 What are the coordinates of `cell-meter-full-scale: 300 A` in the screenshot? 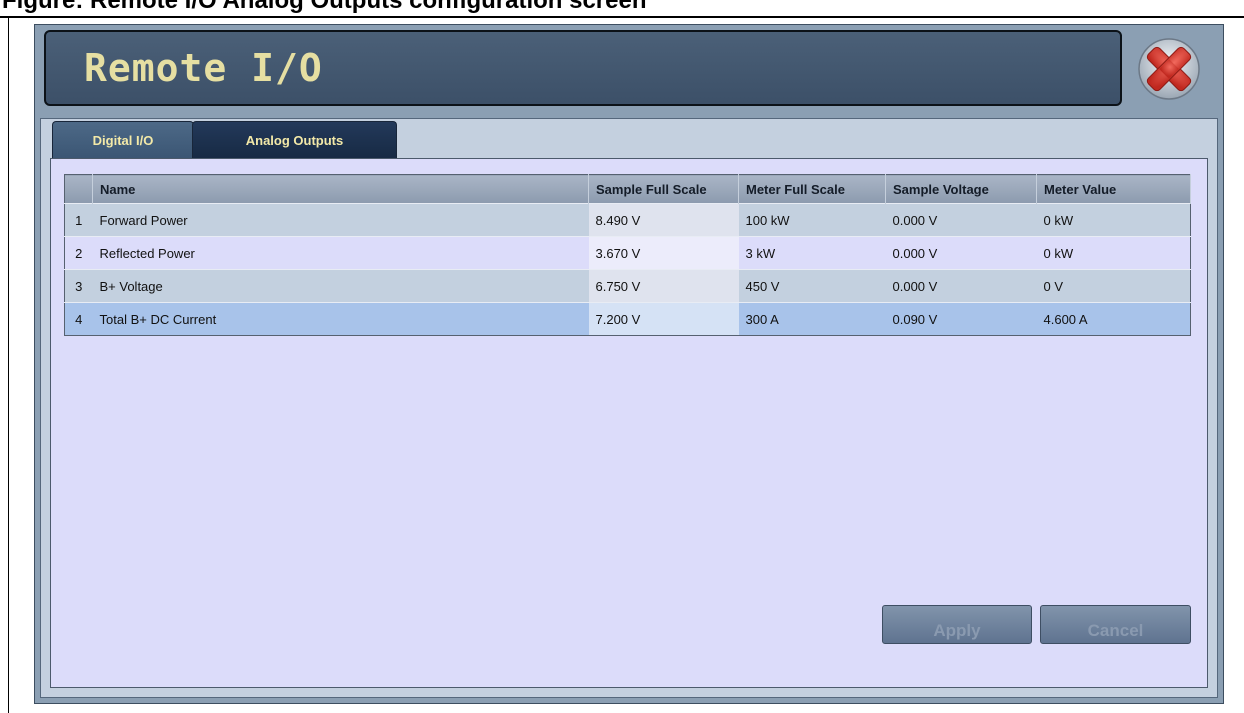 It's located at (812, 319).